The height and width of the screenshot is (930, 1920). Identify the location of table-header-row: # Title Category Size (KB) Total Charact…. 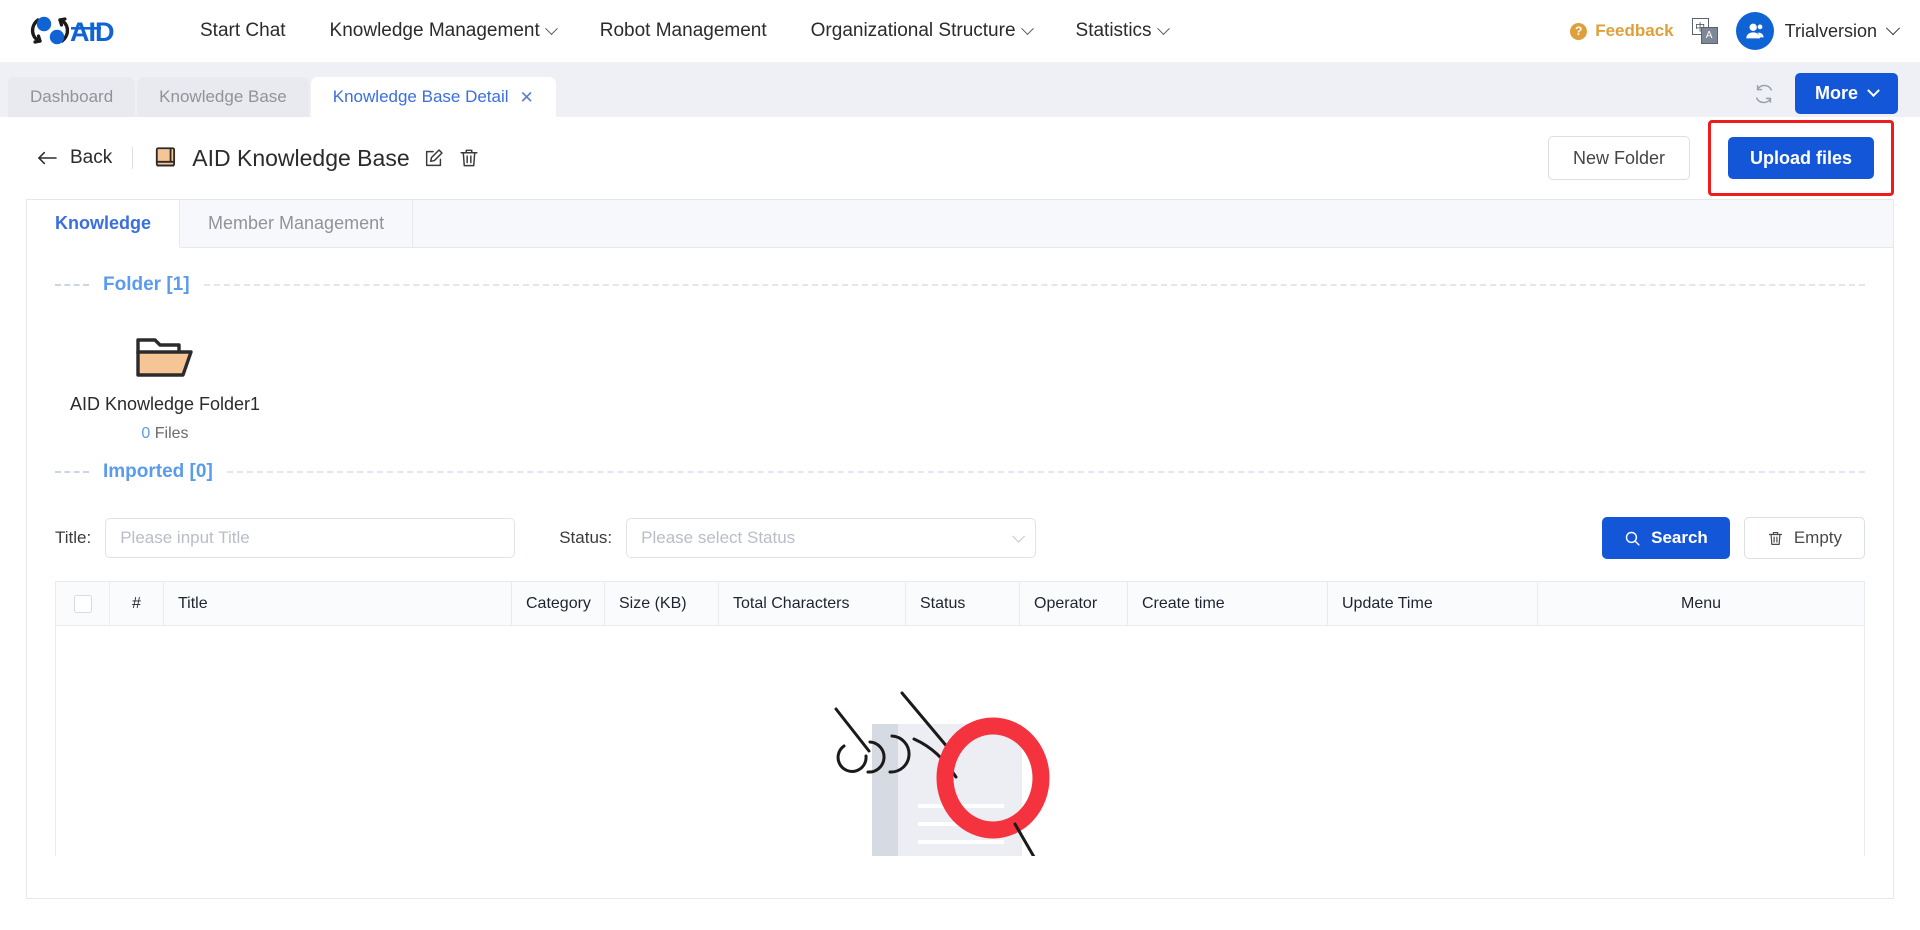
(960, 604).